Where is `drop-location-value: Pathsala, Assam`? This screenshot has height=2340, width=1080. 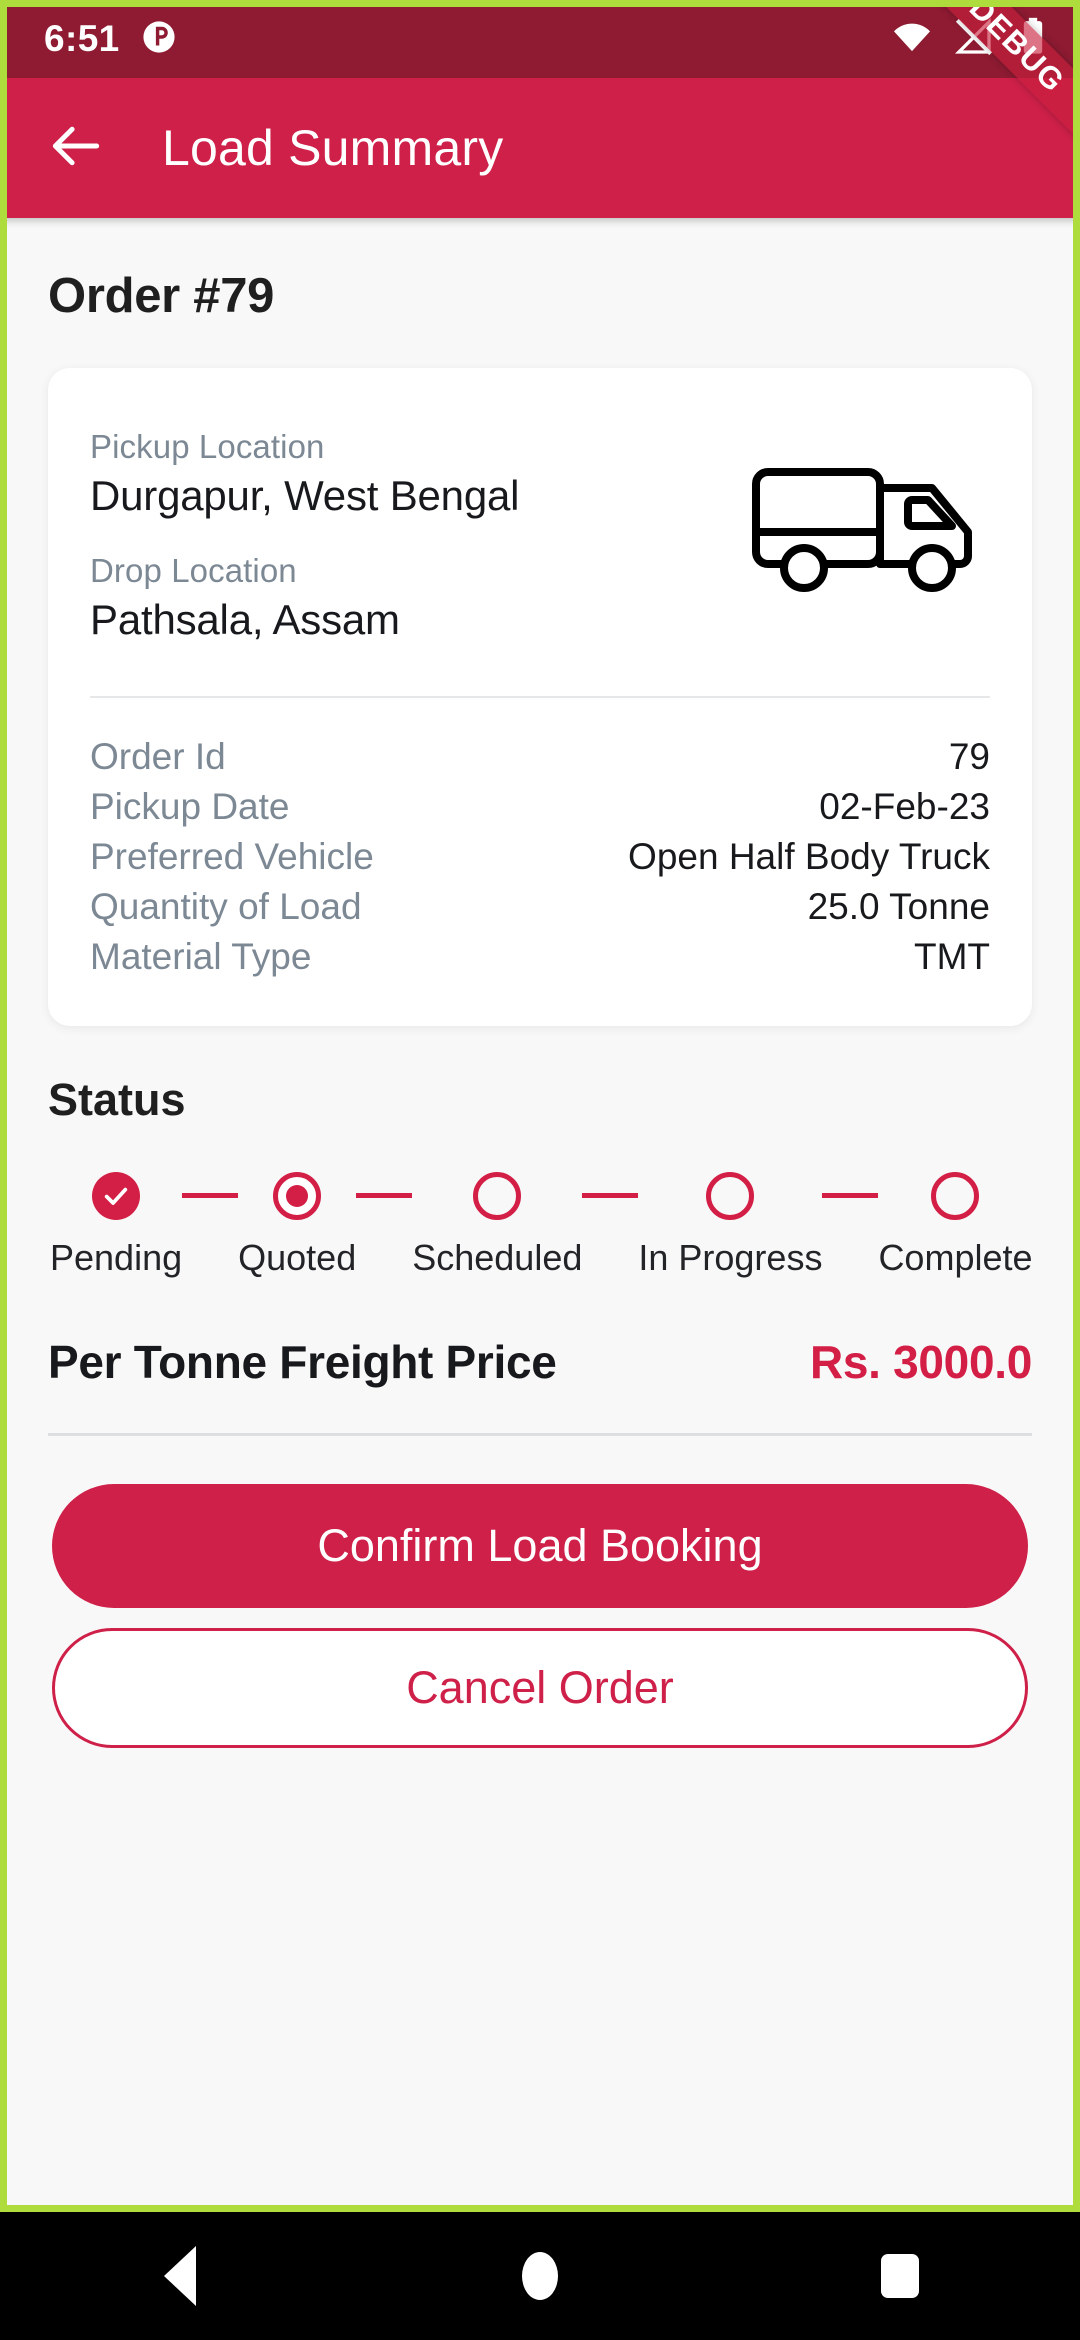
drop-location-value: Pathsala, Assam is located at coordinates (245, 619).